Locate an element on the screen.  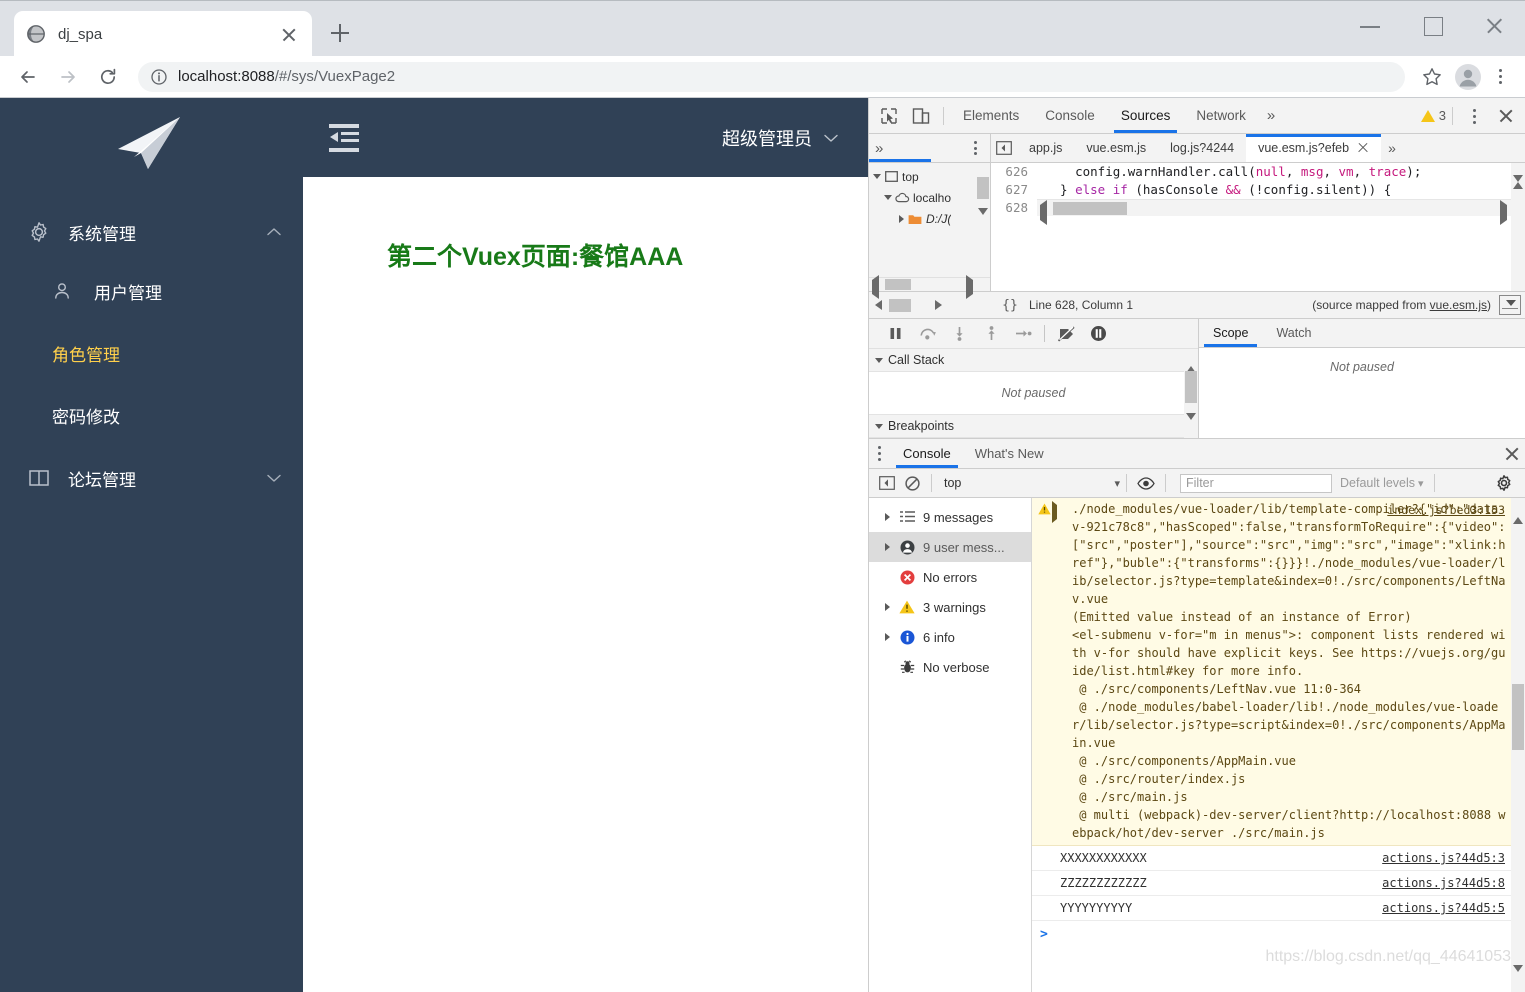
console-log-row: ZZZZZZZZZZZZ actions.js?44d5:8 is located at coordinates (1278, 883).